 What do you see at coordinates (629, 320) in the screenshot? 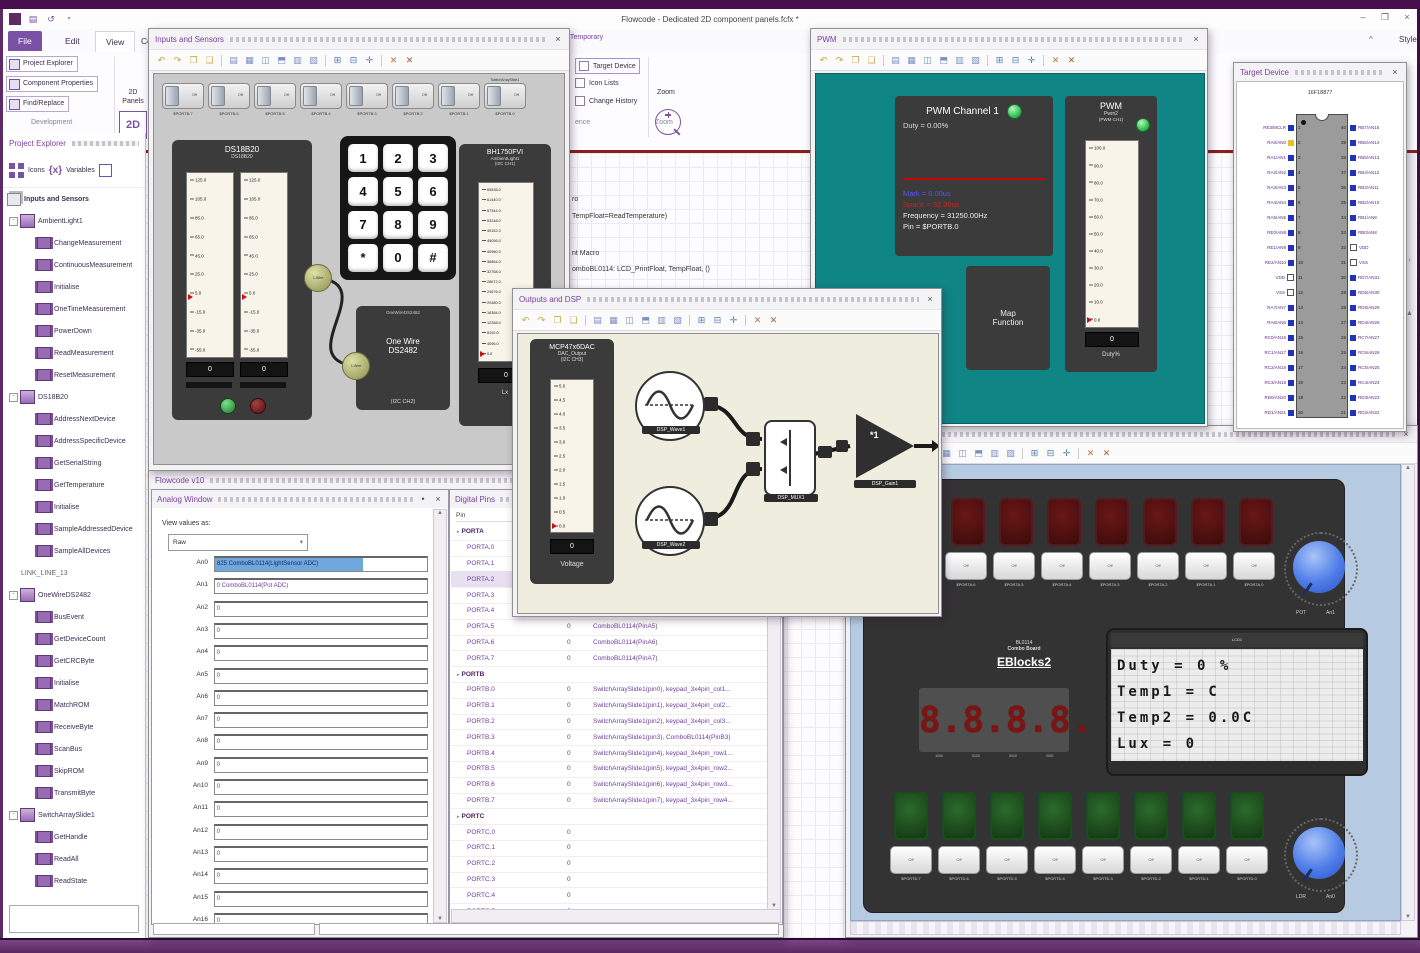
I see `toolbar-icon: ◫` at bounding box center [629, 320].